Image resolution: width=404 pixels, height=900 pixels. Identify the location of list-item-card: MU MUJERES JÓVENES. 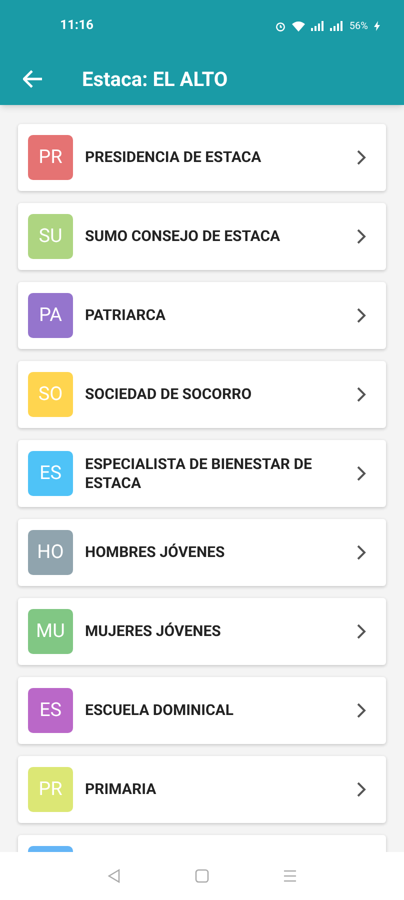
(202, 631).